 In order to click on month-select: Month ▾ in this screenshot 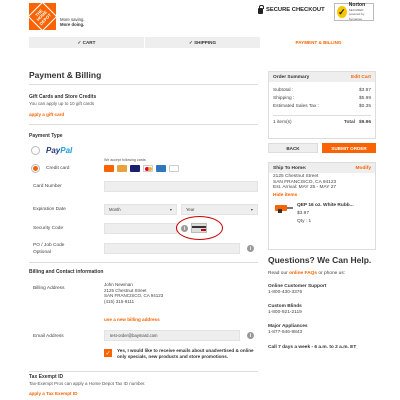, I will do `click(140, 209)`.